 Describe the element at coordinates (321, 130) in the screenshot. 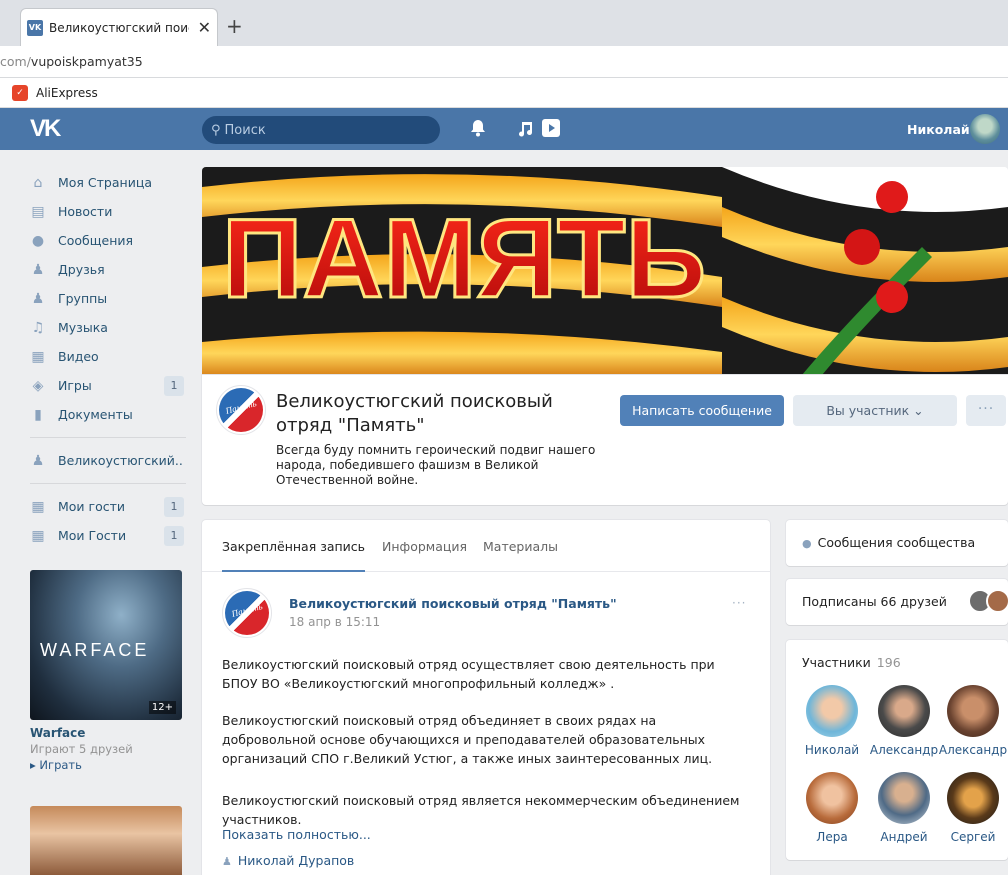

I see `search-input: ⚲ Поиск` at that location.